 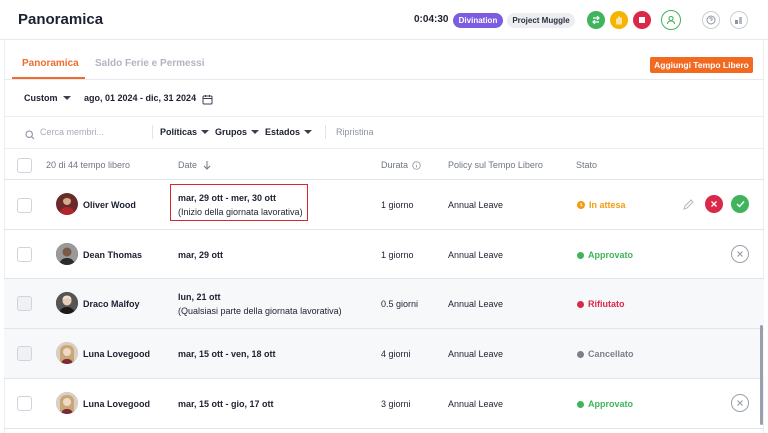 What do you see at coordinates (431, 19) in the screenshot?
I see `timer-display: 0:04:30` at bounding box center [431, 19].